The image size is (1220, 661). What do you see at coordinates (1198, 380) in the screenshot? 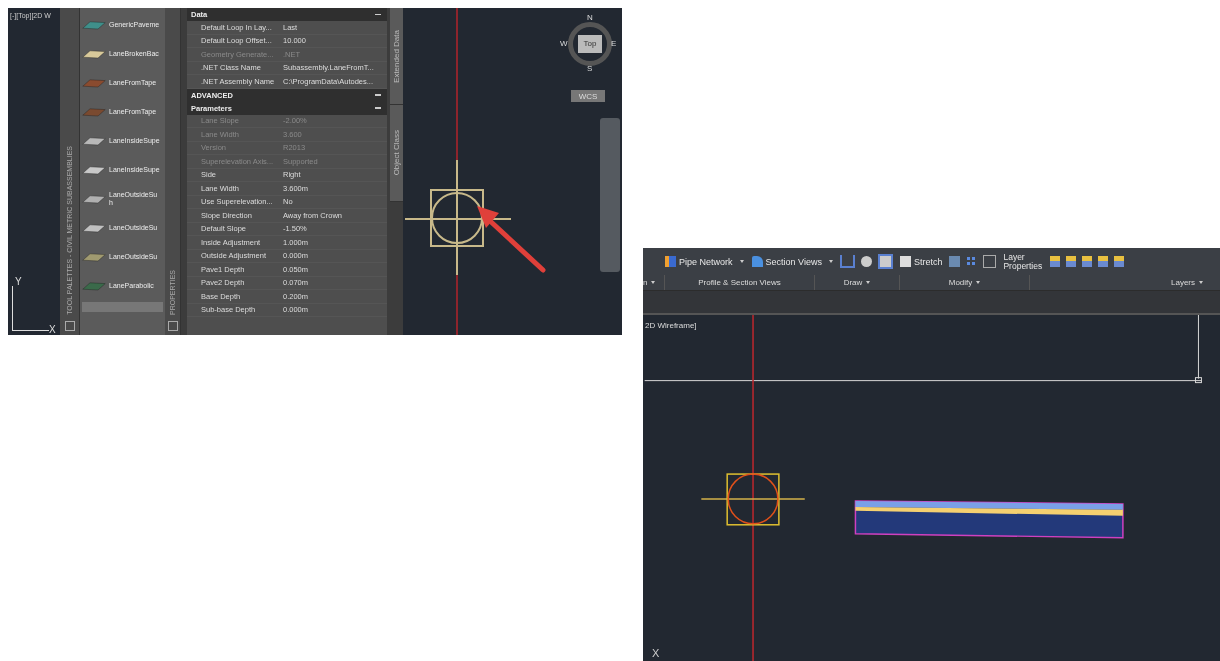
I see `grip-icon` at bounding box center [1198, 380].